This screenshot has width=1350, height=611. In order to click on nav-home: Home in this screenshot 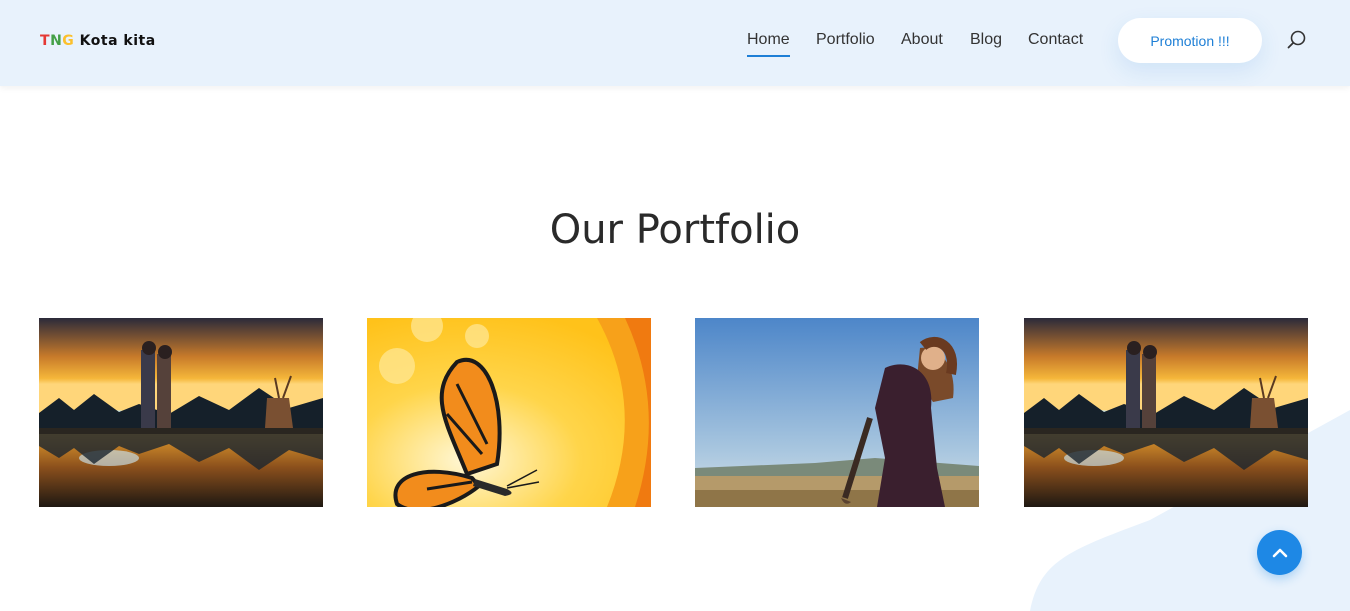, I will do `click(768, 43)`.